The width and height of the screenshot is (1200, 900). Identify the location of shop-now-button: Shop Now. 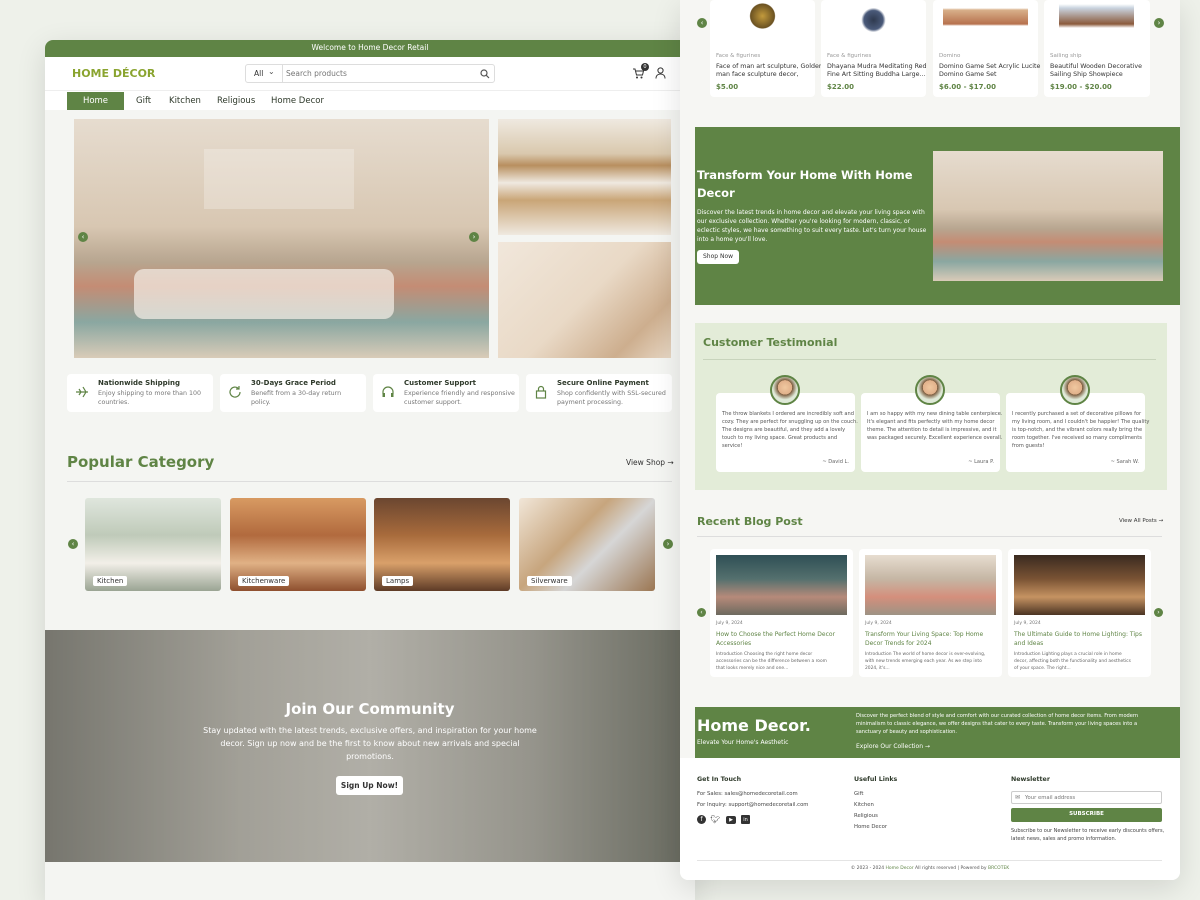
(718, 257).